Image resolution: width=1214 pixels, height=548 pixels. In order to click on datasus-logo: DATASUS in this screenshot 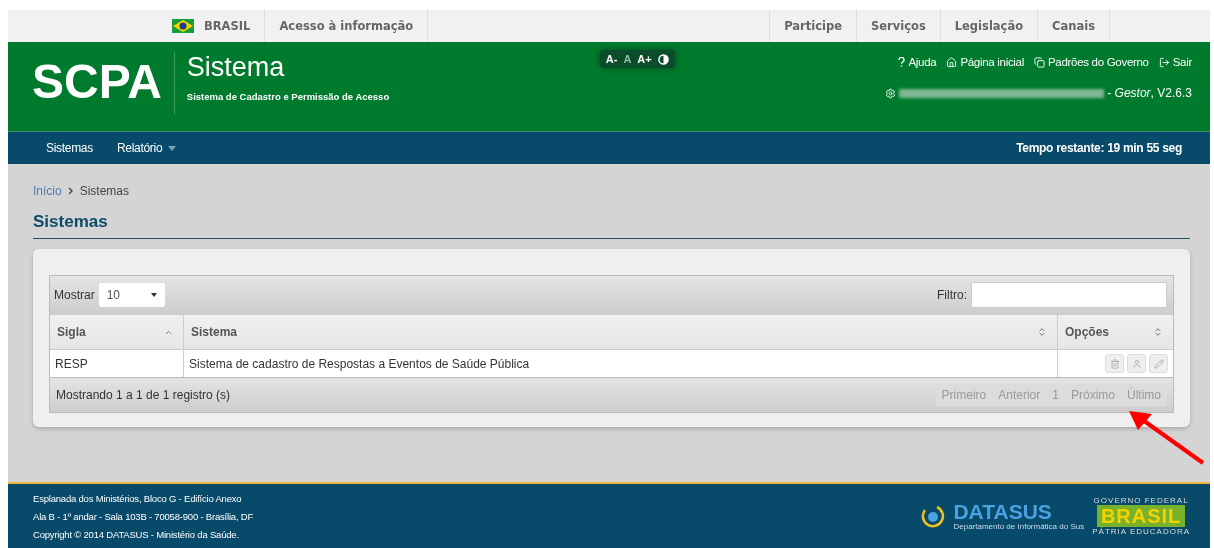, I will do `click(1003, 511)`.